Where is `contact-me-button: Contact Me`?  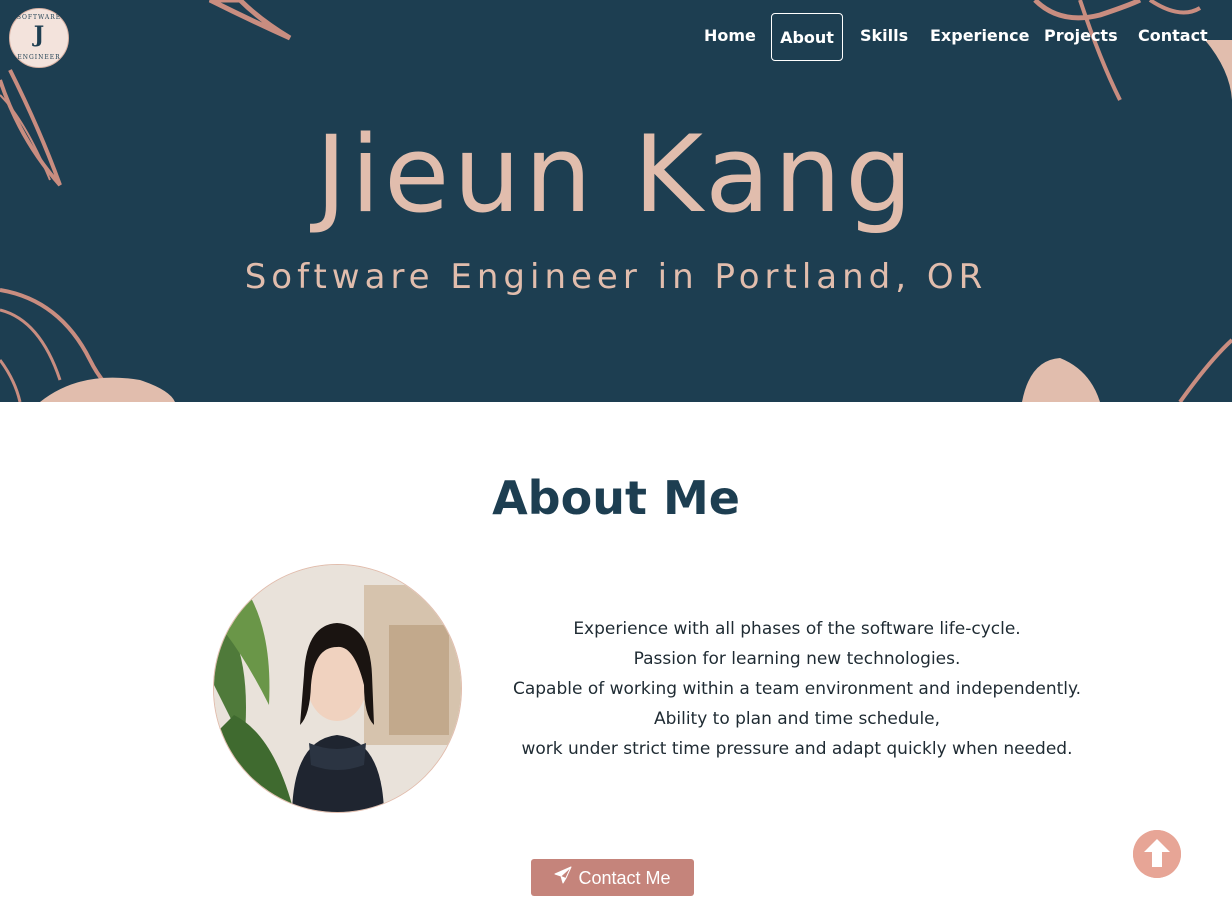 contact-me-button: Contact Me is located at coordinates (612, 877).